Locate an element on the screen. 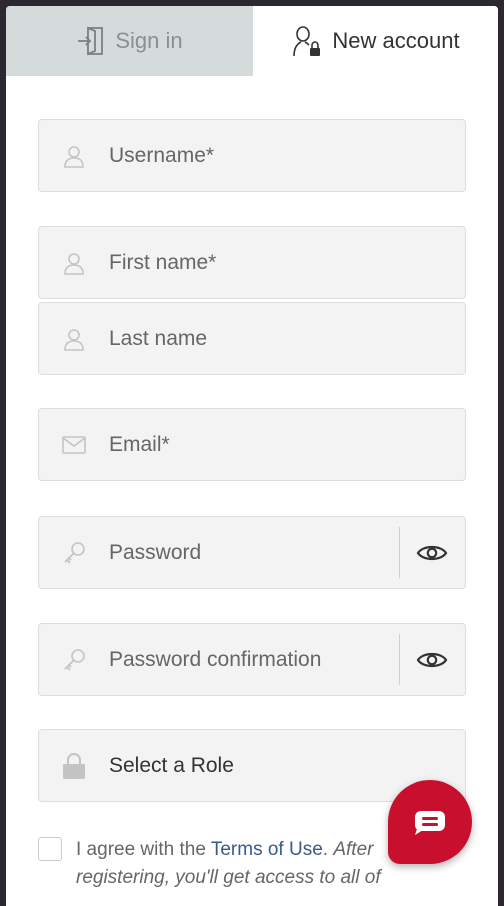  first-name-placeholder: First name* is located at coordinates (163, 262).